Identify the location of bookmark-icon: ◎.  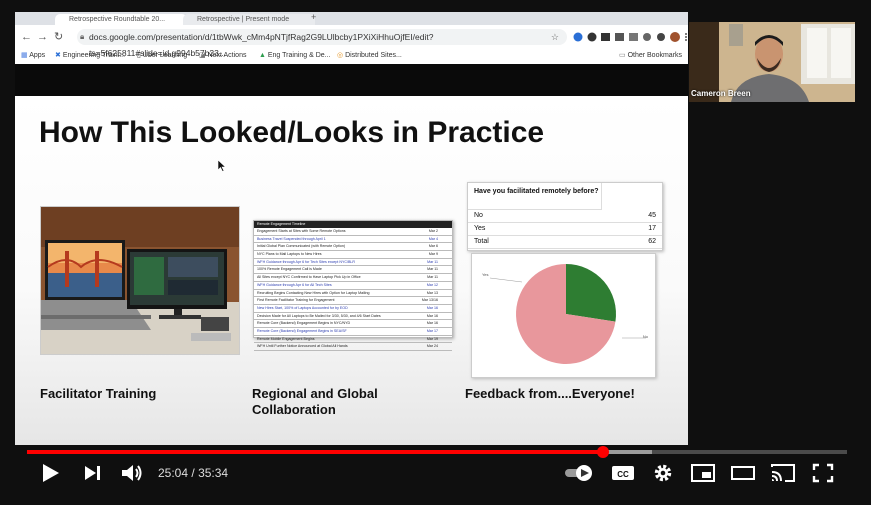
(341, 55).